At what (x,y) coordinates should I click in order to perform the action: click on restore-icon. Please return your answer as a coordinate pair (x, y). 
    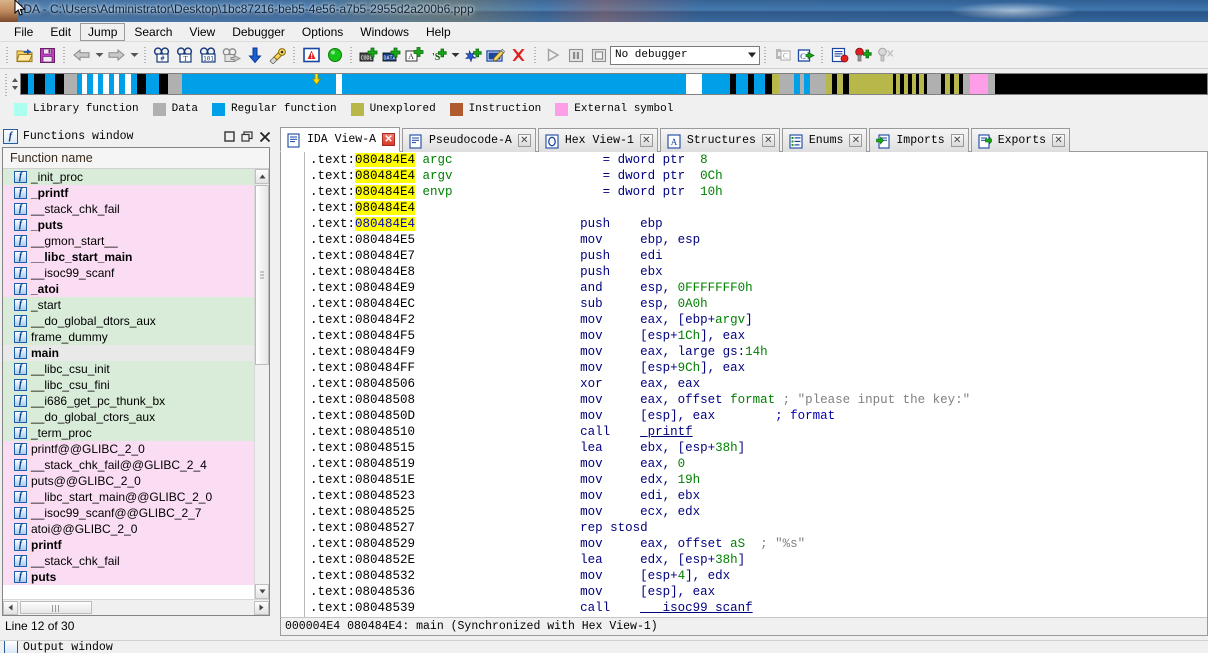
    Looking at the image, I should click on (247, 137).